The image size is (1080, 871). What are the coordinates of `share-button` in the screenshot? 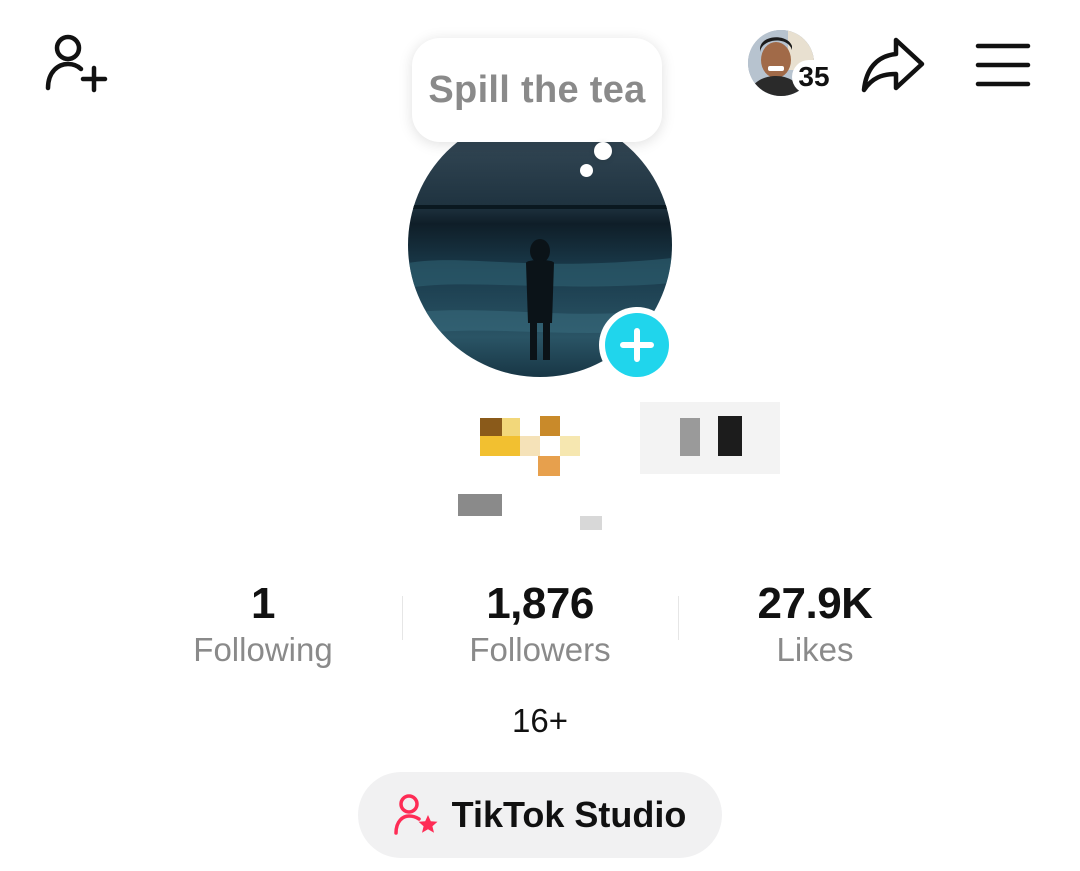 It's located at (893, 65).